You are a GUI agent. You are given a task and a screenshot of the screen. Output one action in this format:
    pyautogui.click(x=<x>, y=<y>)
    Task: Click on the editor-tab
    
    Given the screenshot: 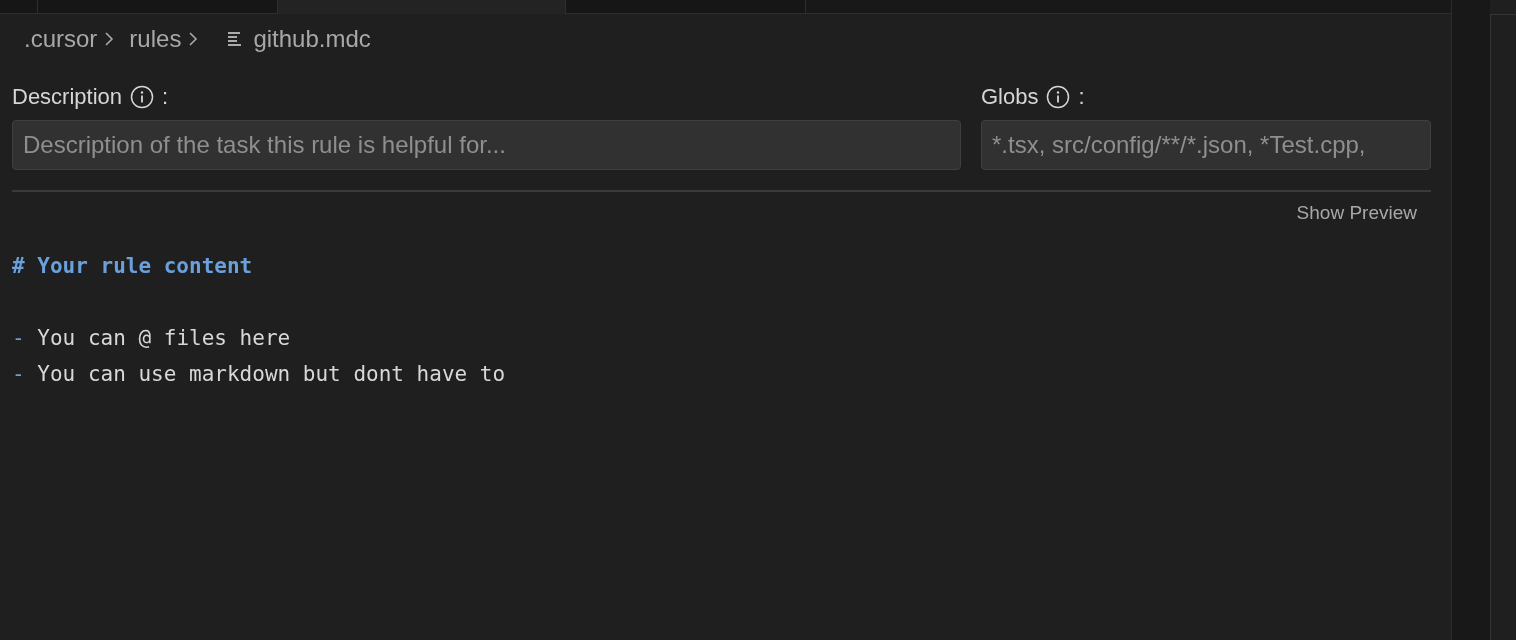 What is the action you would take?
    pyautogui.click(x=422, y=7)
    